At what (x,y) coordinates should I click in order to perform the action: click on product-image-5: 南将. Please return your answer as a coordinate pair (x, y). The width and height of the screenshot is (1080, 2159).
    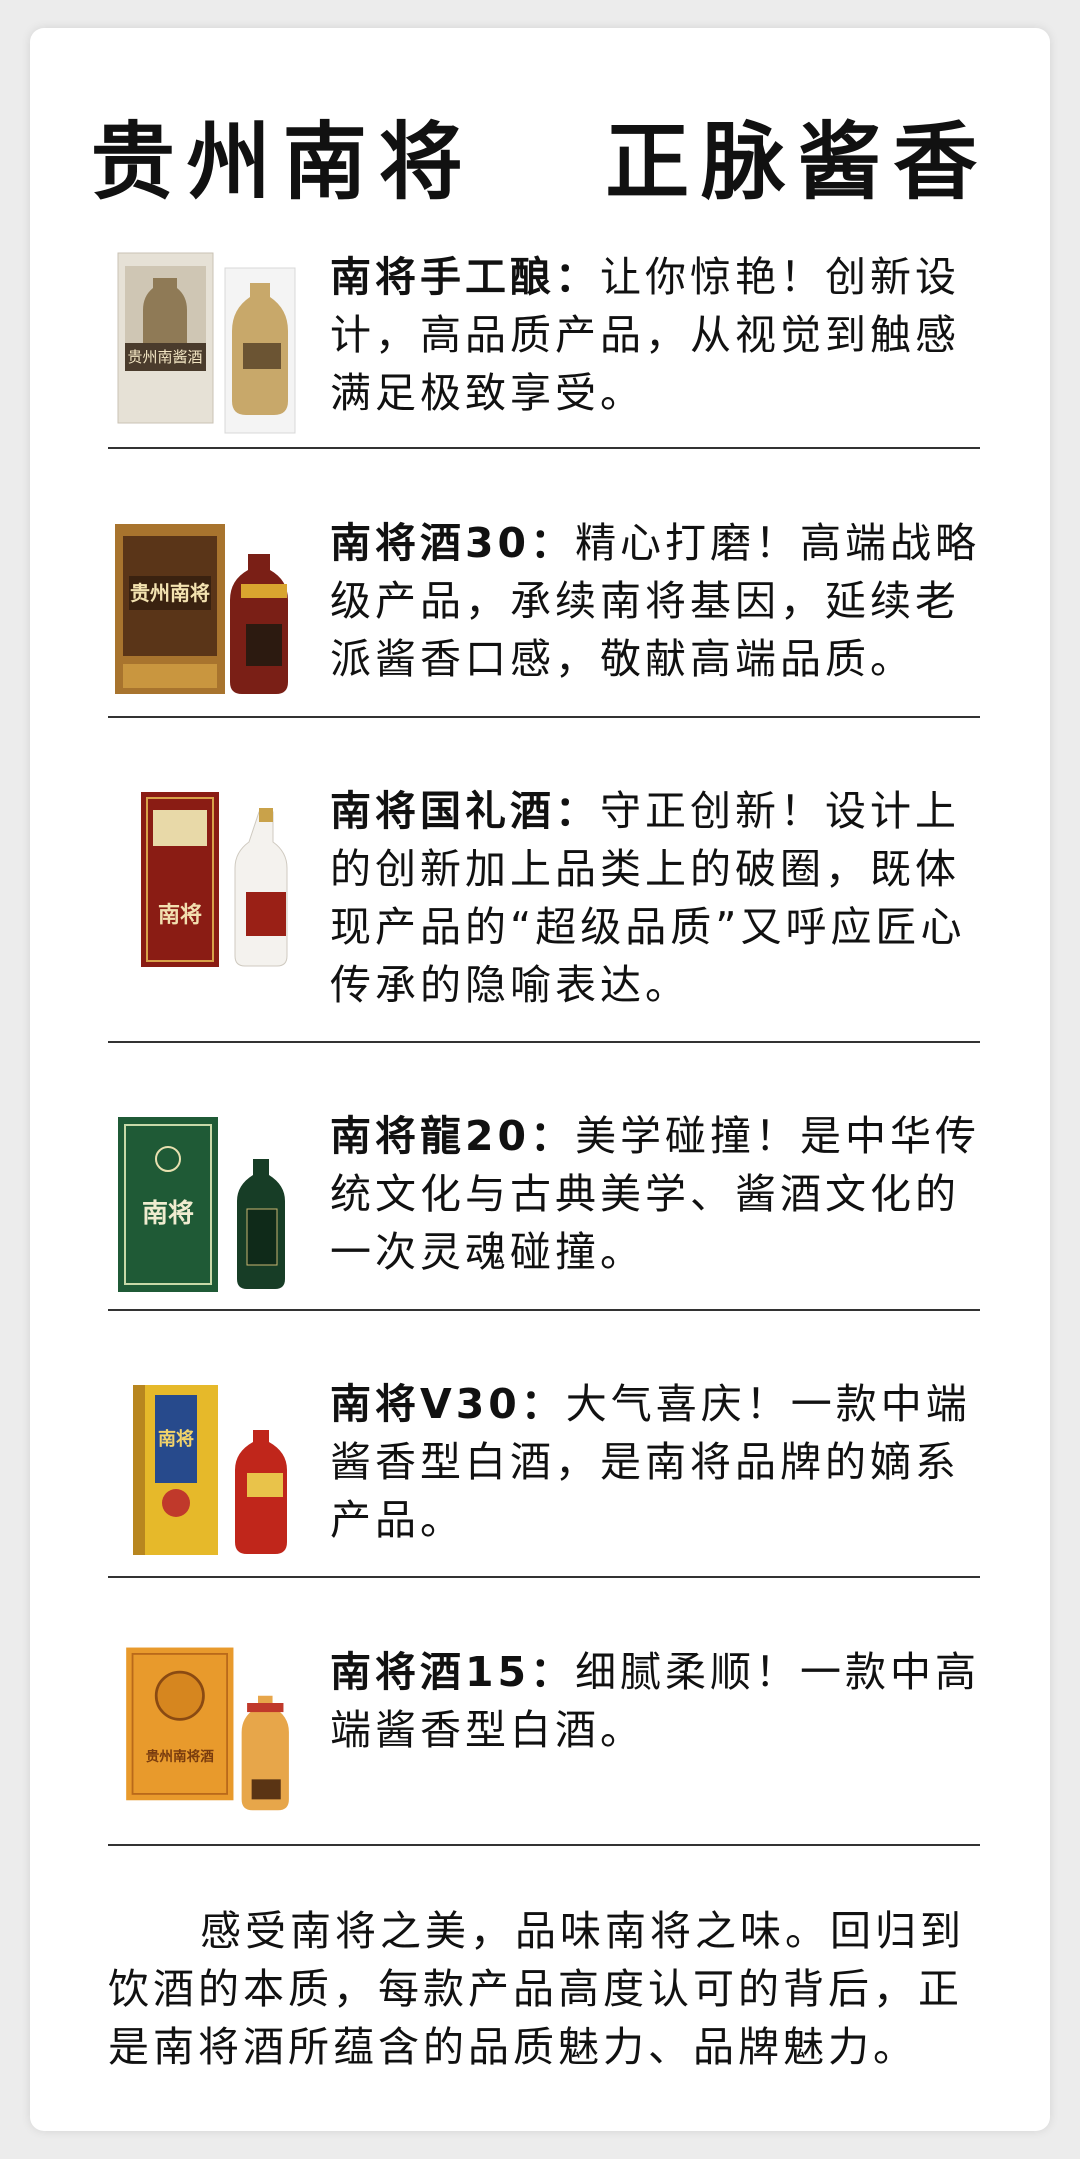
    Looking at the image, I should click on (210, 1470).